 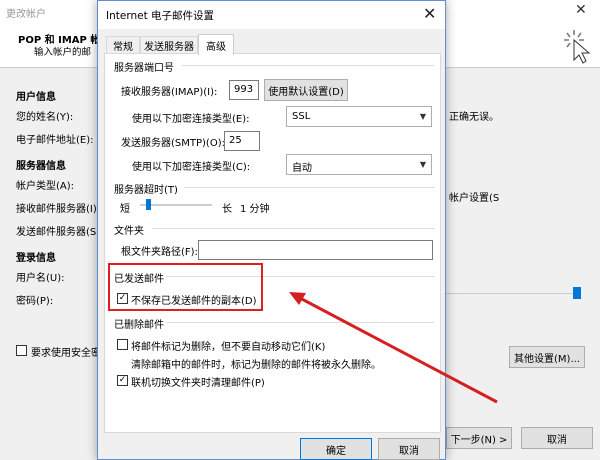 I want to click on require-secure-label: 要求使用安全密, so click(x=66, y=353).